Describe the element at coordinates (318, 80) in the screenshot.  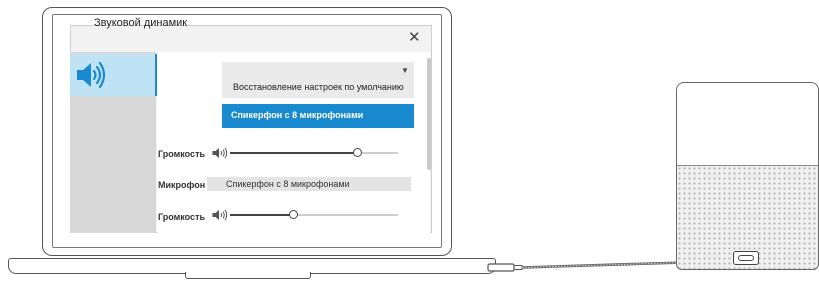
I see `device-dropdown` at that location.